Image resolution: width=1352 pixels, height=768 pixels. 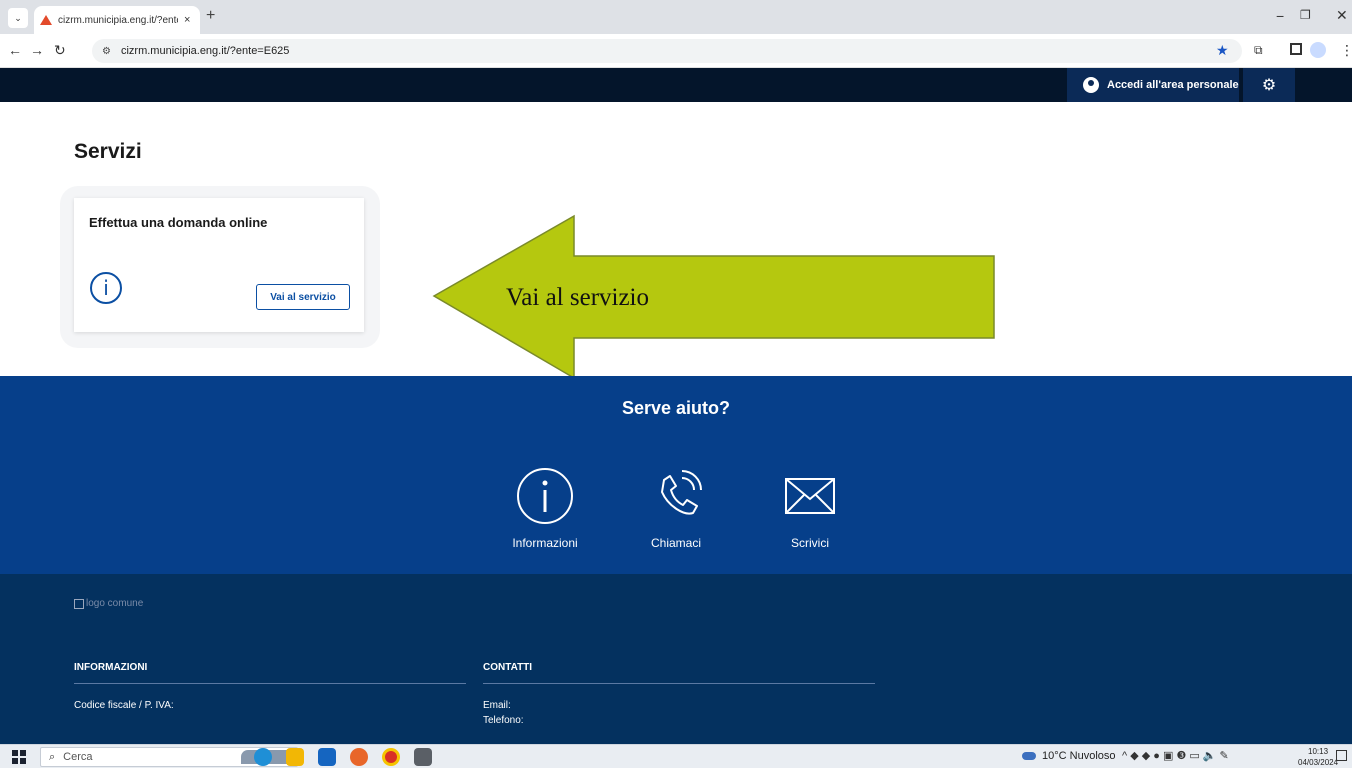 What do you see at coordinates (578, 297) in the screenshot?
I see `callout-text: Vai al servizio` at bounding box center [578, 297].